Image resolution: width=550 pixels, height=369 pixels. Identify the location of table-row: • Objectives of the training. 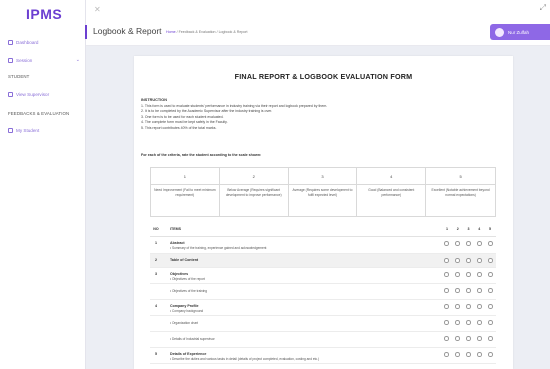
(323, 292).